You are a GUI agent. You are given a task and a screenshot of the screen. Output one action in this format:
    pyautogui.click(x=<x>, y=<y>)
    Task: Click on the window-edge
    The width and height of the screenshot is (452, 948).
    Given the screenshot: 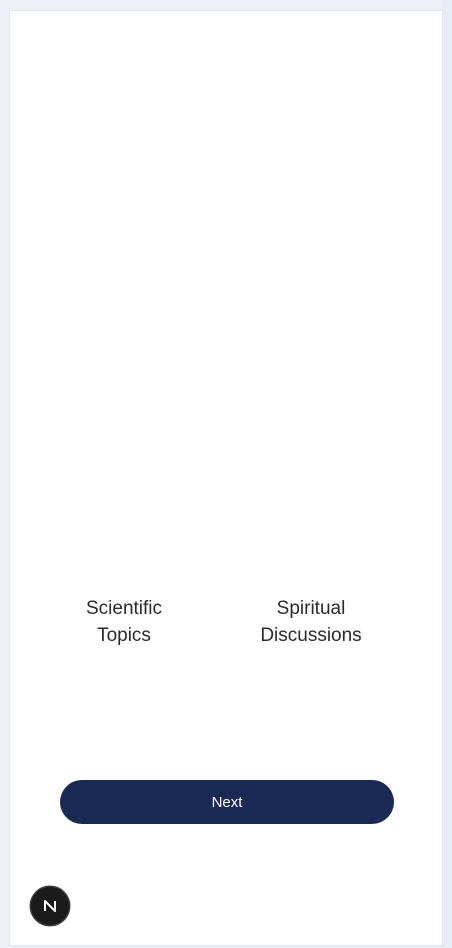 What is the action you would take?
    pyautogui.click(x=447, y=474)
    